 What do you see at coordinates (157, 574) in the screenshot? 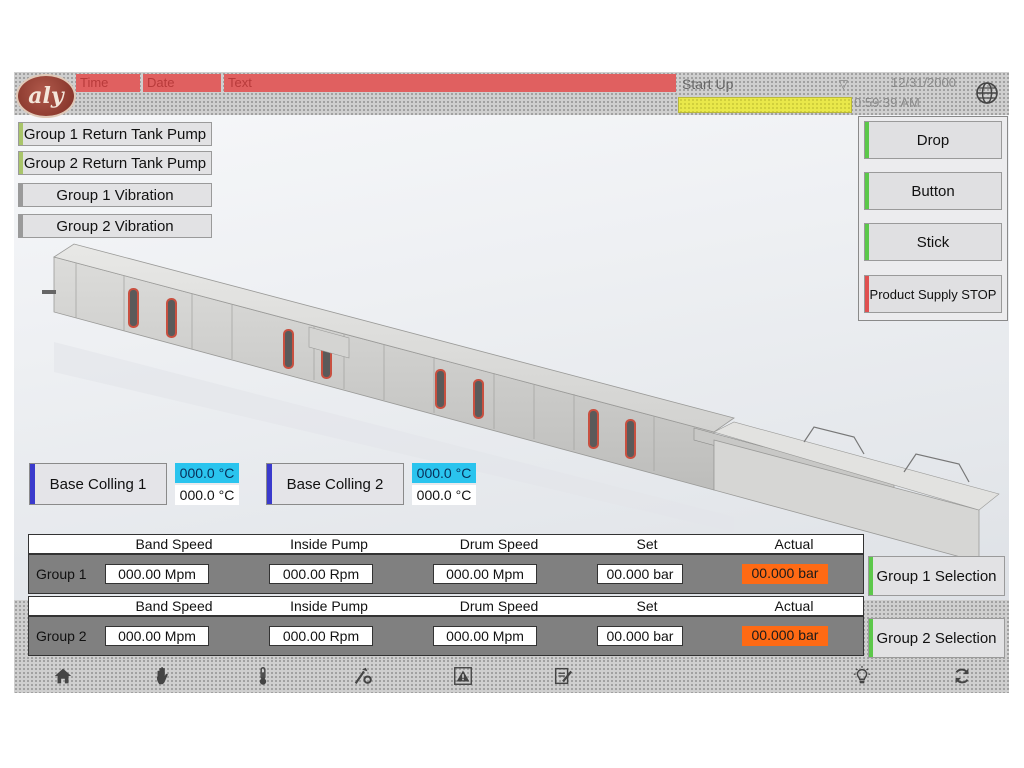
I see `group1-band-speed-field: 000.00 Mpm` at bounding box center [157, 574].